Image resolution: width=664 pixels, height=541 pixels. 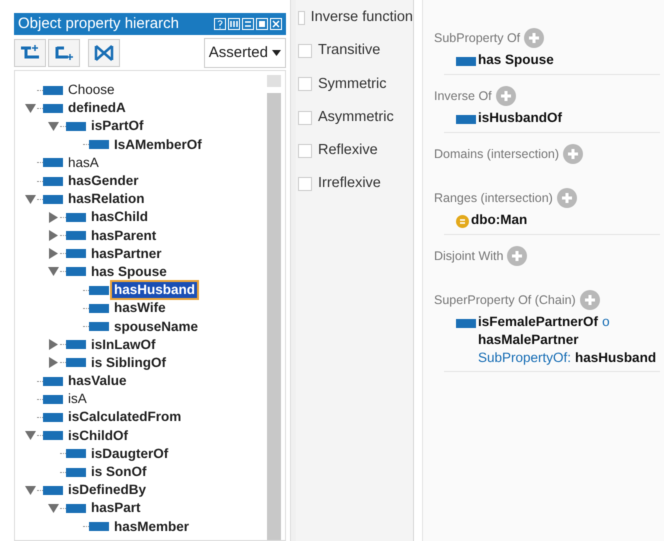 I want to click on entity-name: dbo:Man, so click(x=499, y=220).